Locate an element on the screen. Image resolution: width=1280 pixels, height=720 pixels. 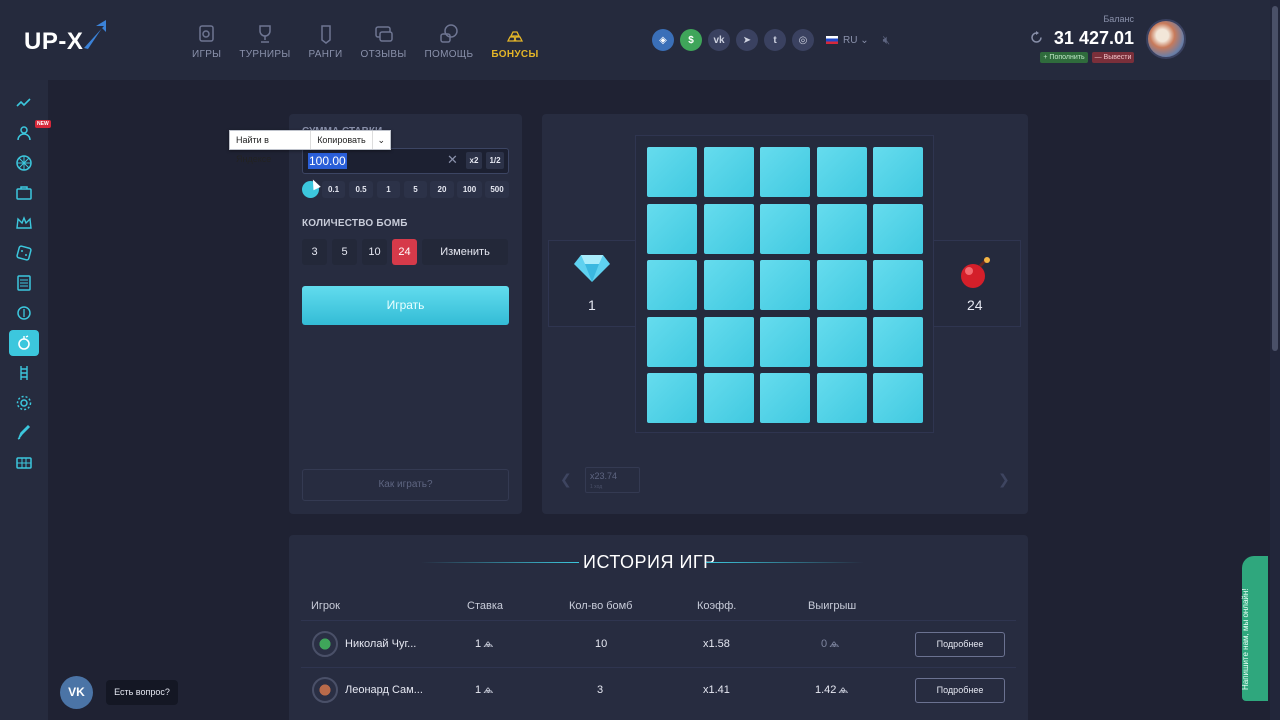
quick-bet-button: 1 is located at coordinates (388, 189).